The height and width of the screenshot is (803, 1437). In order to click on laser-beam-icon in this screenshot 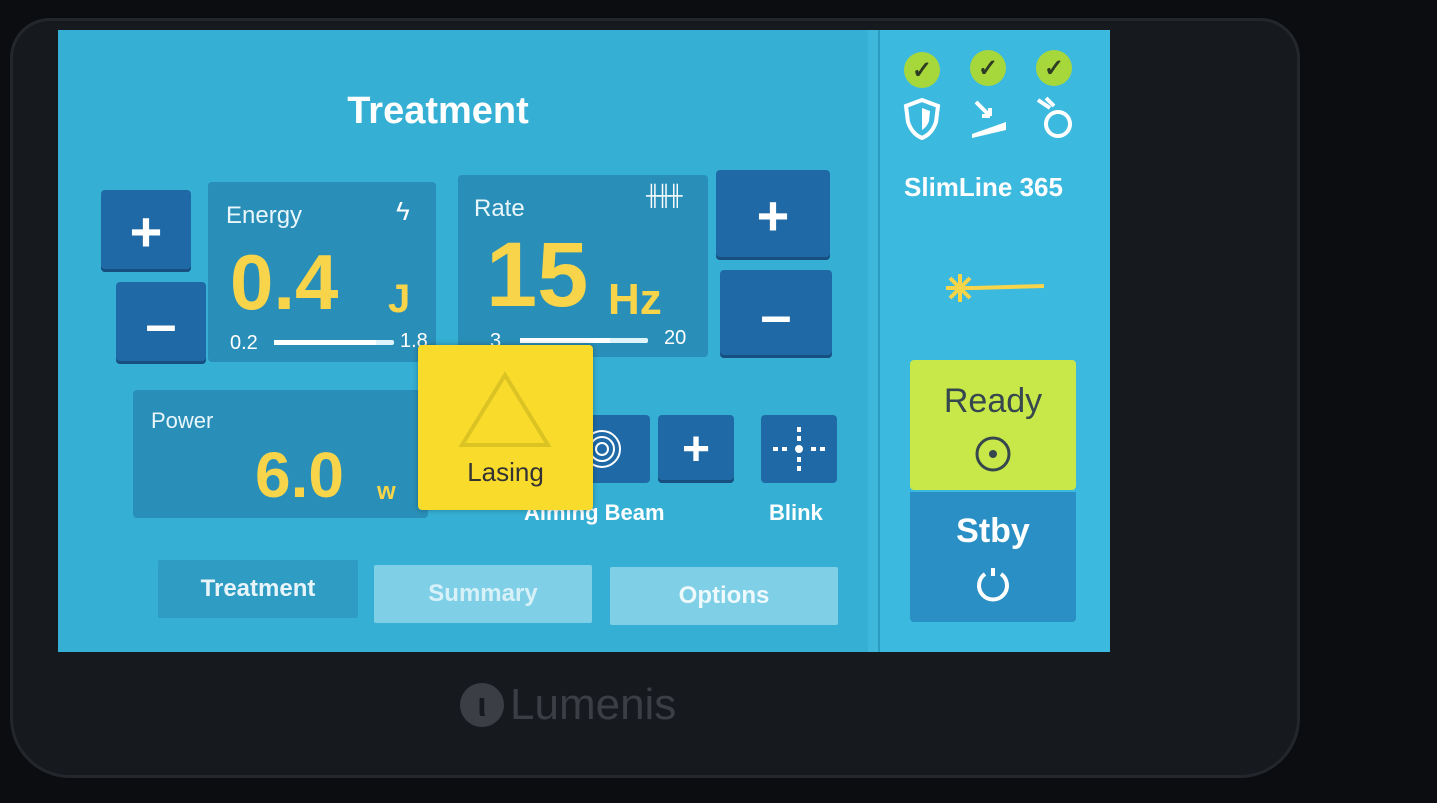, I will do `click(995, 288)`.